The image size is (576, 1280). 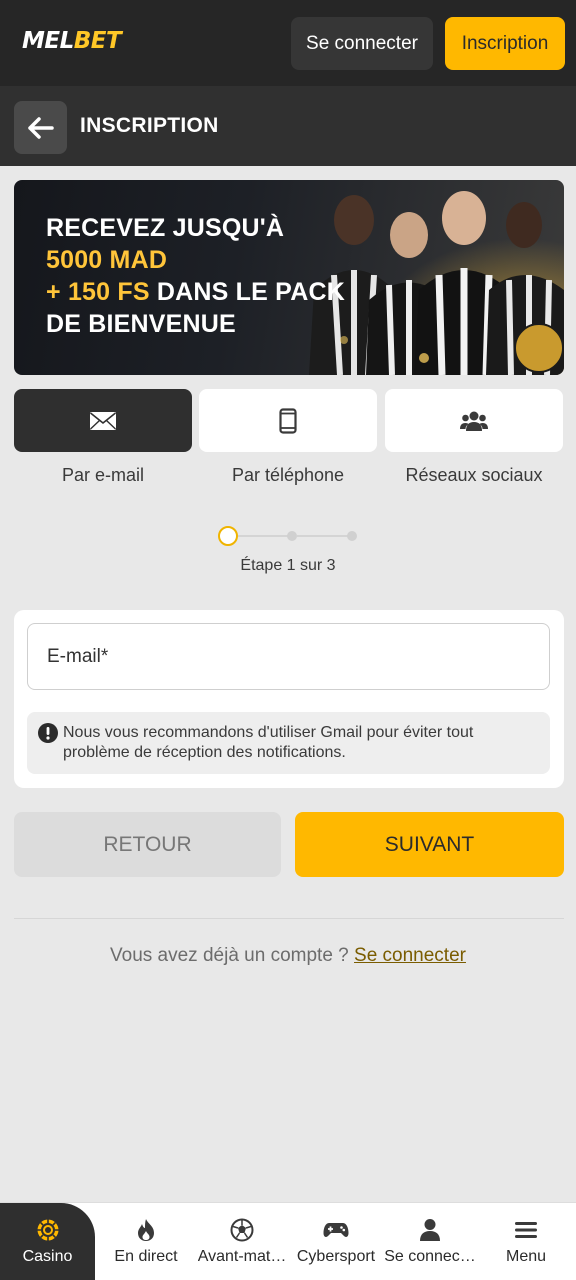 What do you see at coordinates (288, 475) in the screenshot?
I see `tab-phone-label: Par téléphone` at bounding box center [288, 475].